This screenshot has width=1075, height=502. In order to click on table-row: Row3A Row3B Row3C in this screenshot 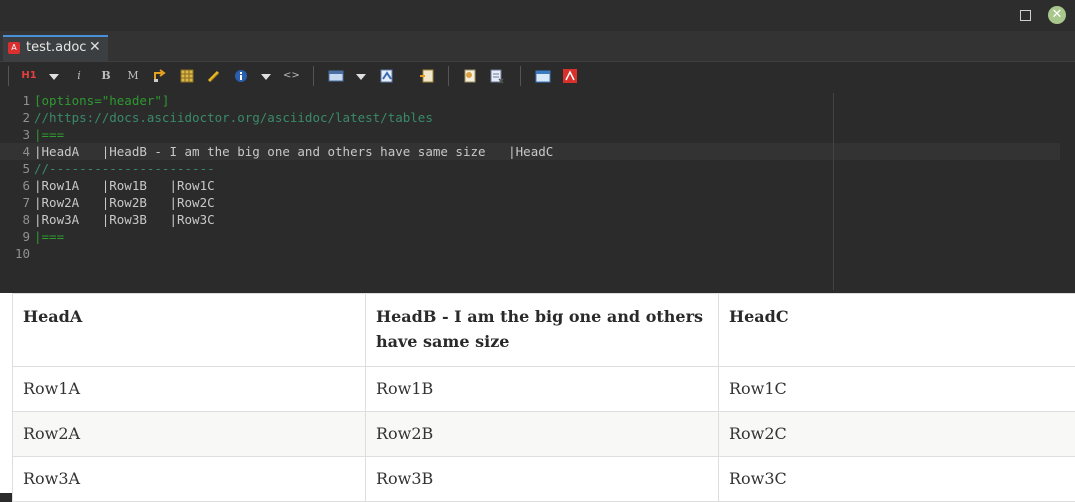, I will do `click(544, 479)`.